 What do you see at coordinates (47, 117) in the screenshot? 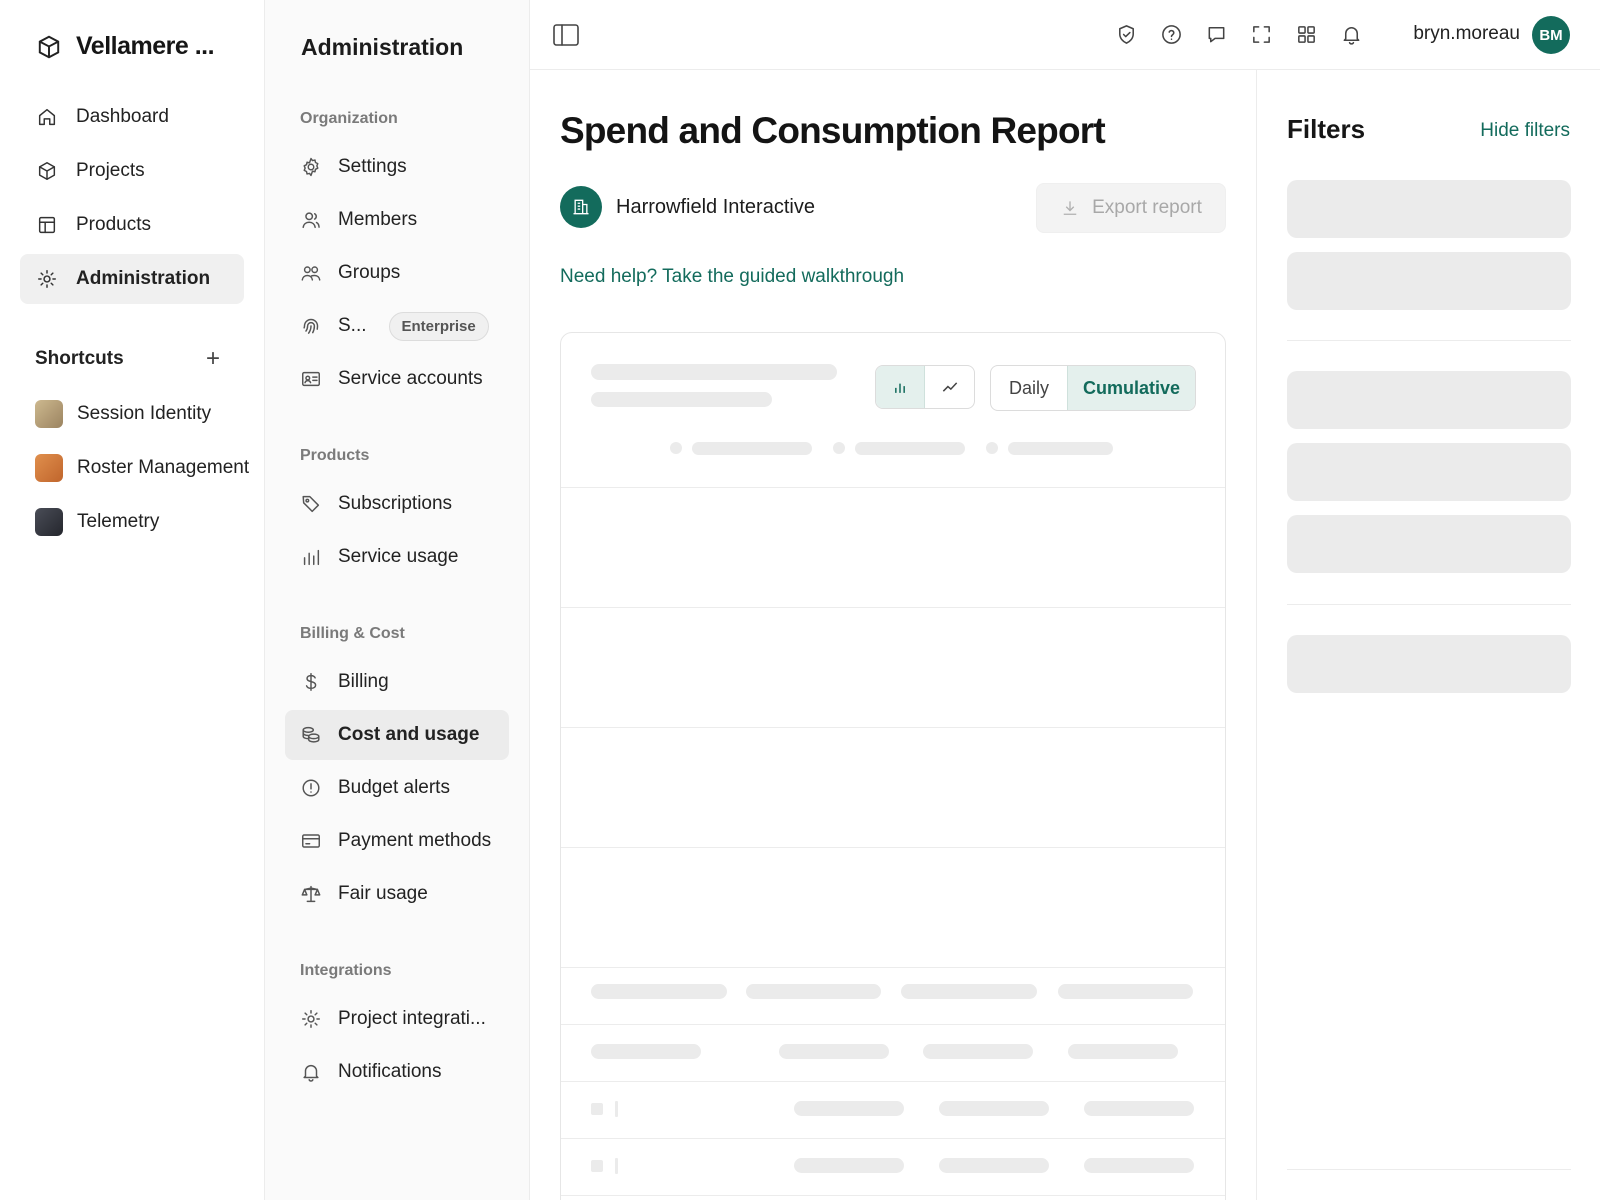
I see `home-icon` at bounding box center [47, 117].